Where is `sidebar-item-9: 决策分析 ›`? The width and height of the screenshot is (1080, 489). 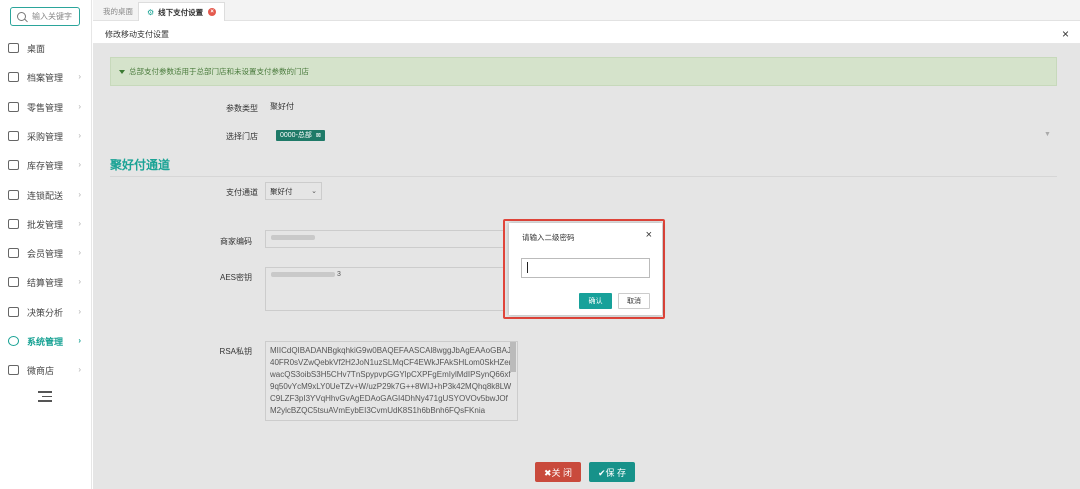
sidebar-item-9: 决策分析 › is located at coordinates (46, 312).